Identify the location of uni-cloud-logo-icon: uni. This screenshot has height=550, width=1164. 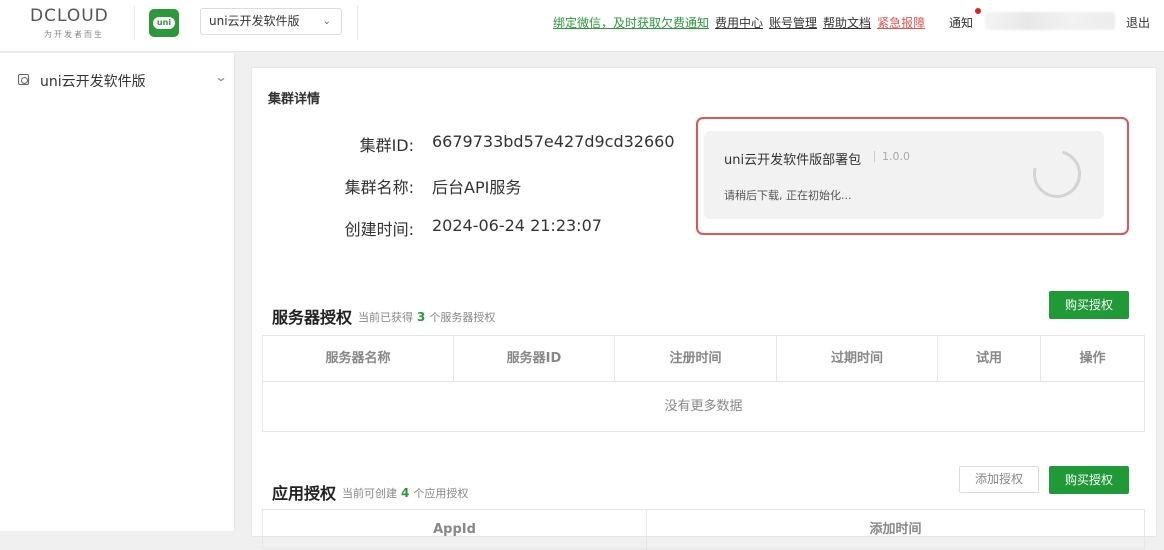
(164, 23).